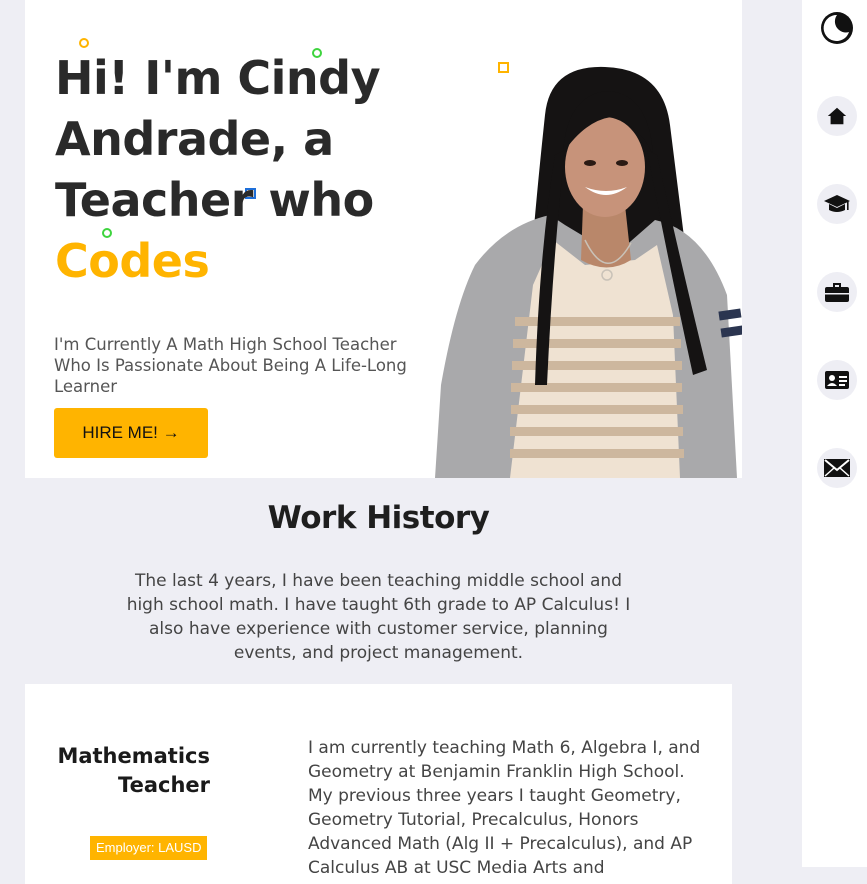 This screenshot has height=884, width=867. What do you see at coordinates (131, 433) in the screenshot?
I see `hire-me-button: HIRE ME! →` at bounding box center [131, 433].